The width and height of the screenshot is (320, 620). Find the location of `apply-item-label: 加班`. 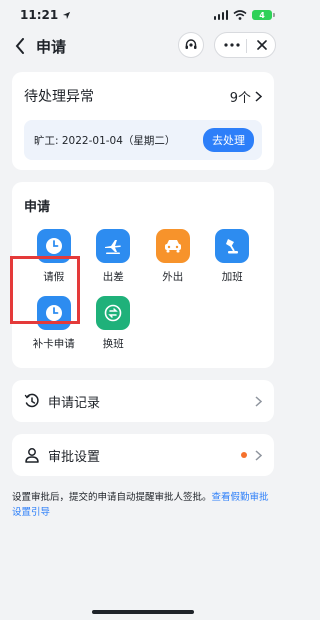

apply-item-label: 加班 is located at coordinates (232, 277).